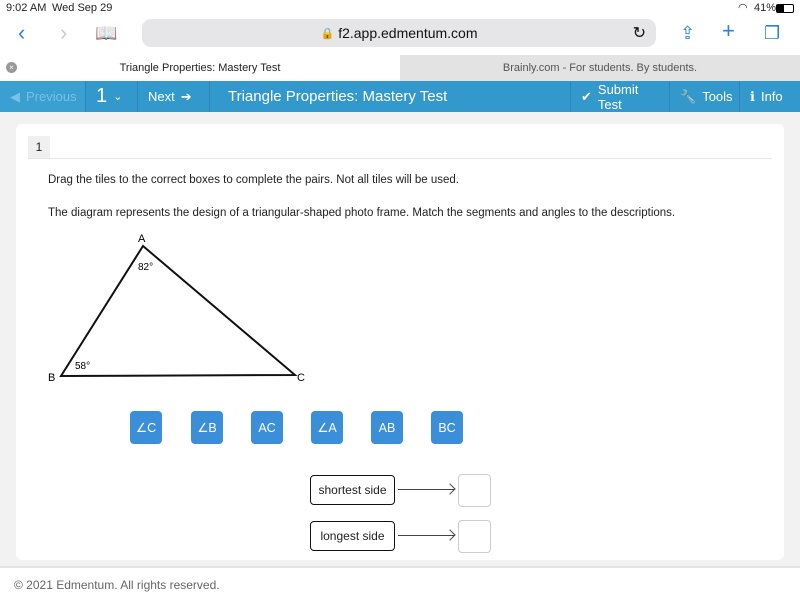 Image resolution: width=800 pixels, height=600 pixels. What do you see at coordinates (474, 536) in the screenshot?
I see `drop-box-longest-side` at bounding box center [474, 536].